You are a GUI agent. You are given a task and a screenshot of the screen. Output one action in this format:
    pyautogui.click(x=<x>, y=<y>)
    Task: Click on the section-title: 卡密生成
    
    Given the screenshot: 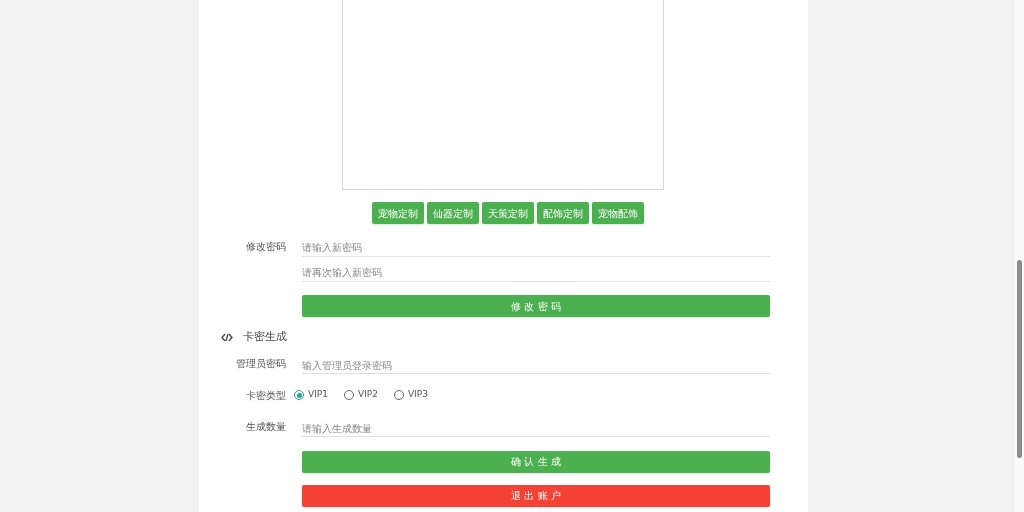 What is the action you would take?
    pyautogui.click(x=265, y=337)
    